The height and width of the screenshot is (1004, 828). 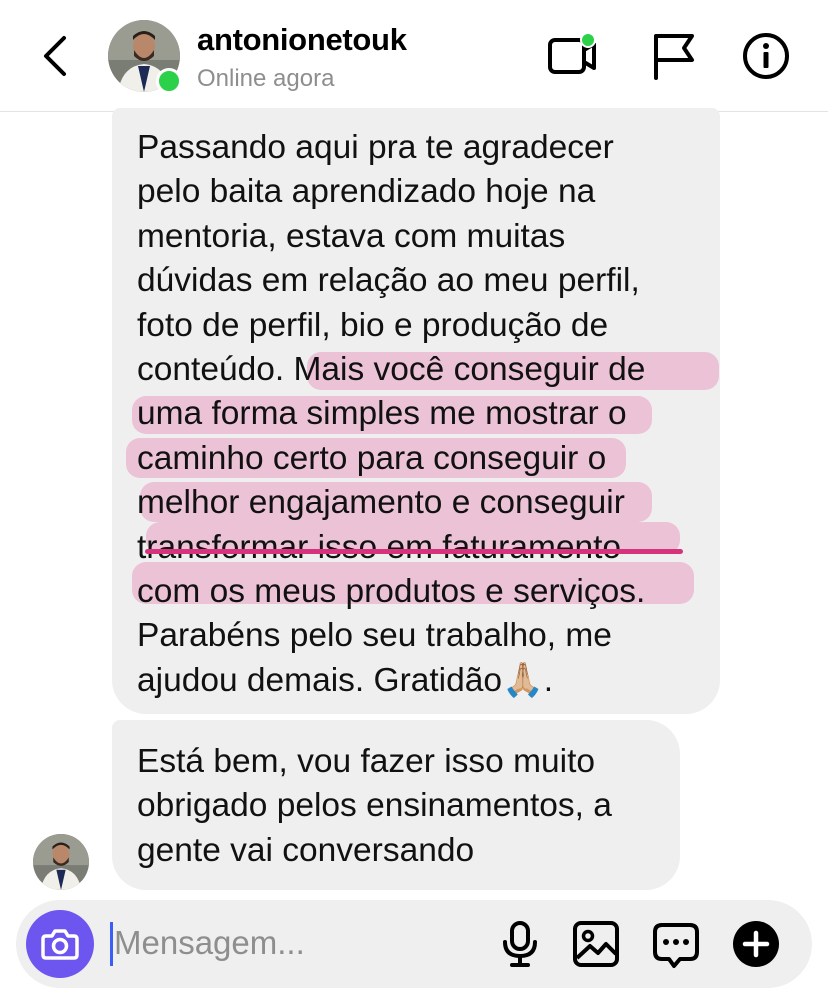 What do you see at coordinates (302, 40) in the screenshot?
I see `contact-username: antonionetouk` at bounding box center [302, 40].